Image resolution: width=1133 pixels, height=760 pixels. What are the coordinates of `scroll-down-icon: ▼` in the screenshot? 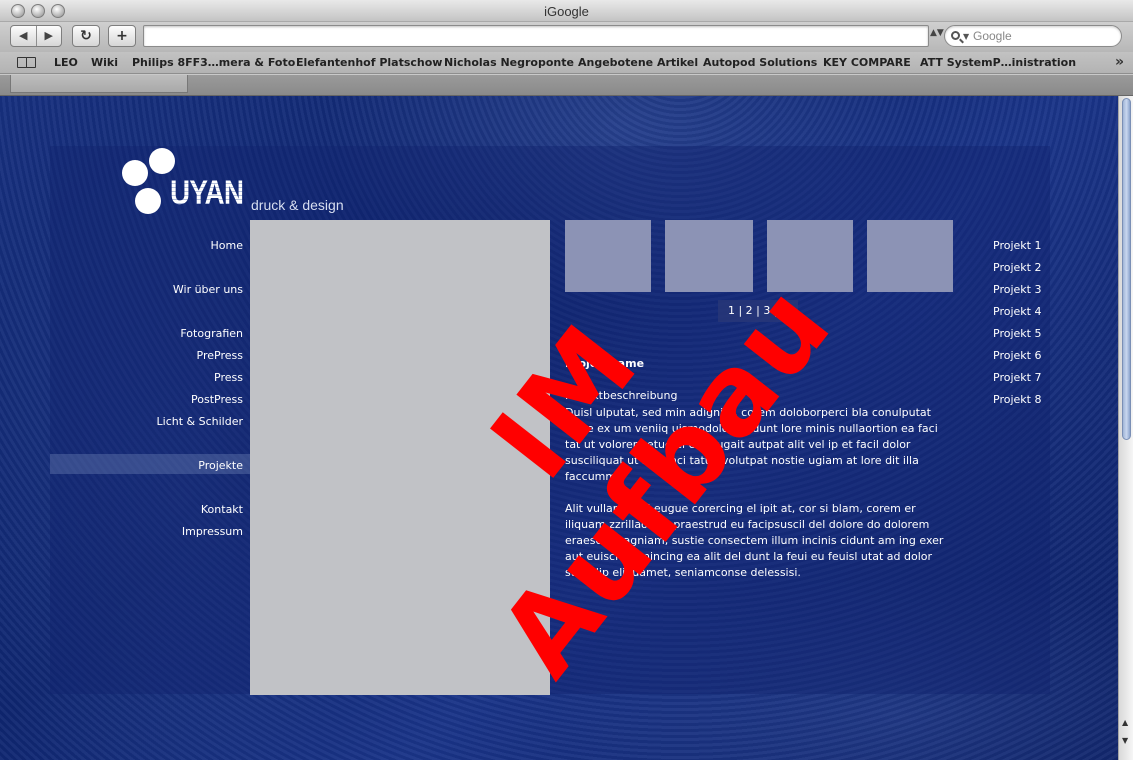 It's located at (1125, 740).